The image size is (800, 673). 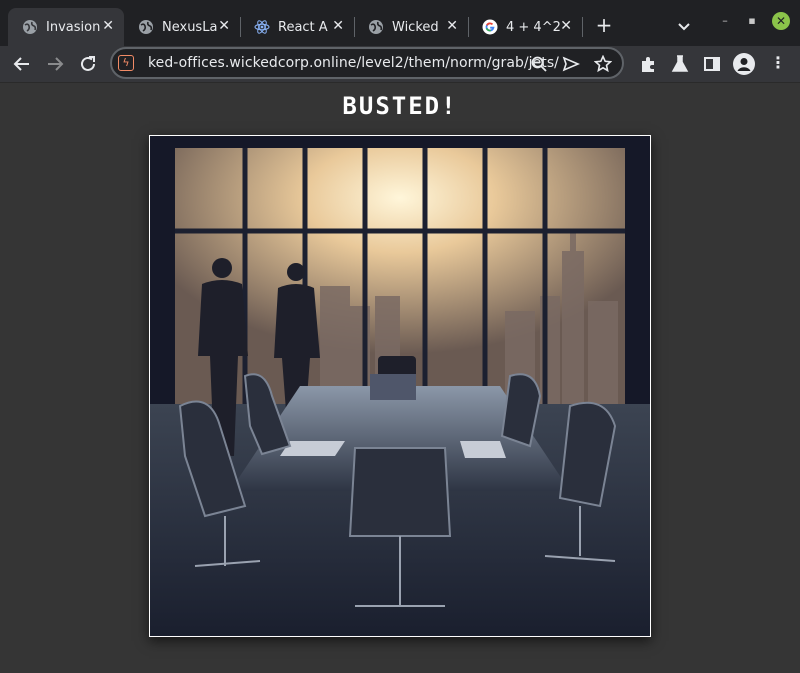 What do you see at coordinates (539, 64) in the screenshot?
I see `zoom-icon` at bounding box center [539, 64].